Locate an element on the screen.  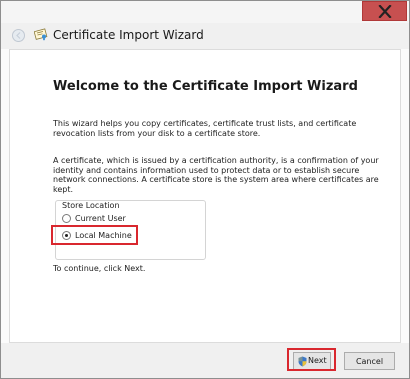
continue-instruction: To continue, click Next. is located at coordinates (99, 268).